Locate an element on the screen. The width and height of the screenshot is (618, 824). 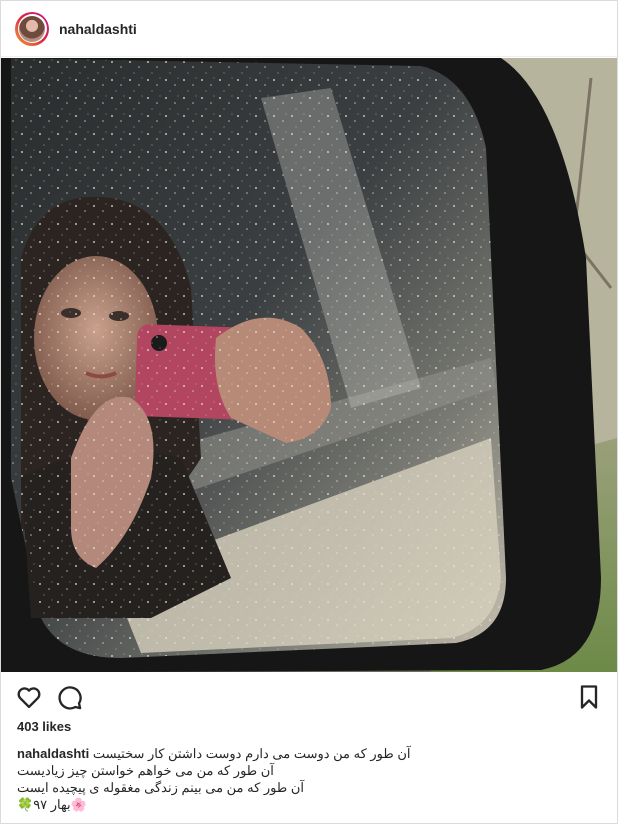
likes-count: 403 likes is located at coordinates (44, 726).